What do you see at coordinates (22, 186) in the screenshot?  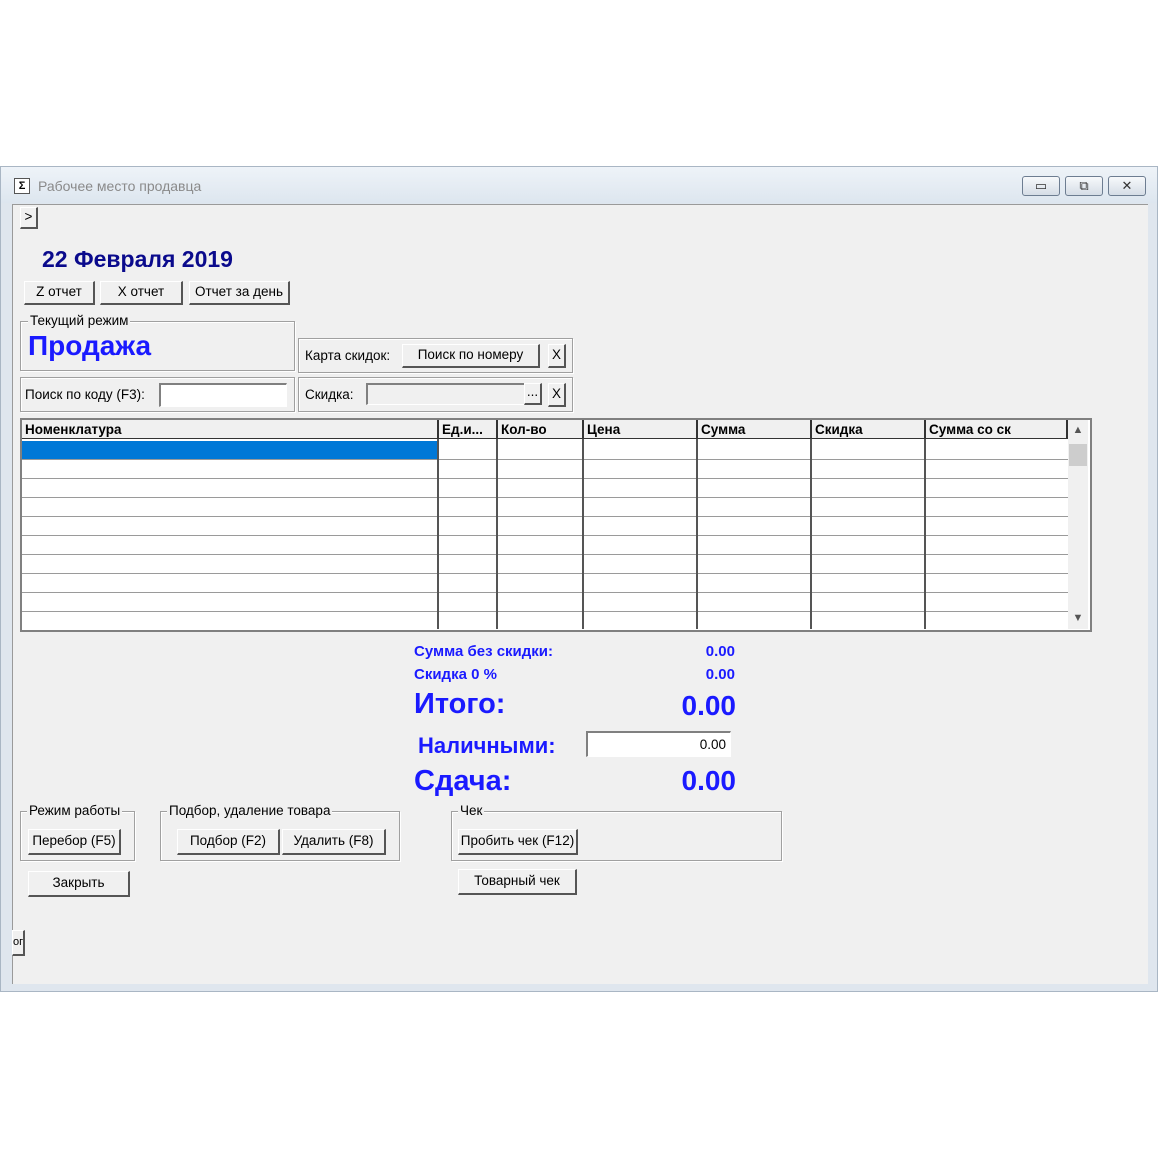 I see `app-sigma-icon: Σ` at bounding box center [22, 186].